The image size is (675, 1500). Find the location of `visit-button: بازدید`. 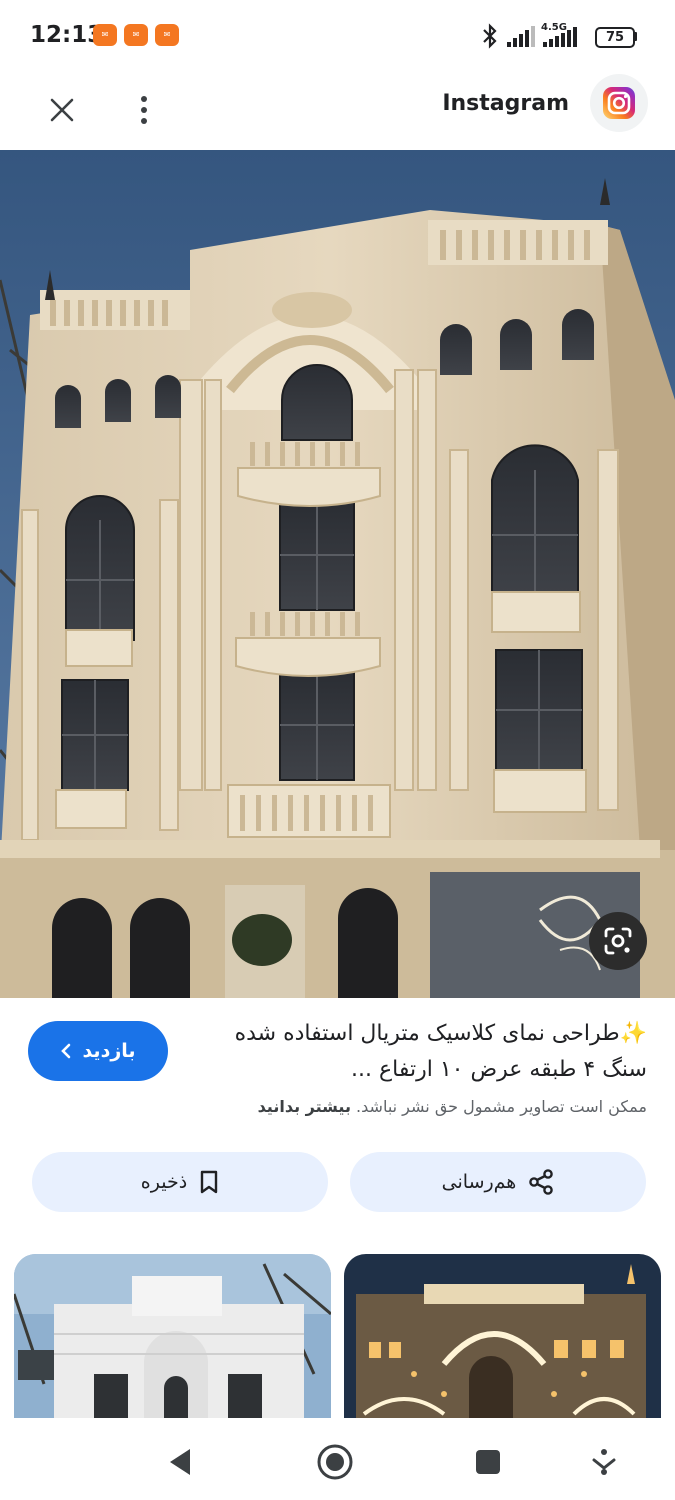

visit-button: بازدید is located at coordinates (98, 1051).